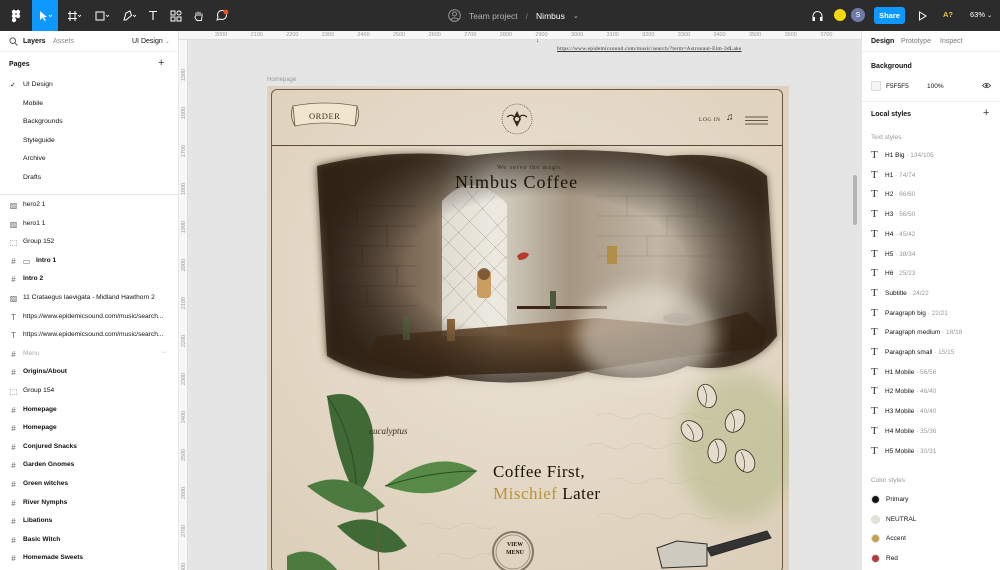 This screenshot has width=1000, height=570. I want to click on text-style-name: Paragraph small, so click(909, 352).